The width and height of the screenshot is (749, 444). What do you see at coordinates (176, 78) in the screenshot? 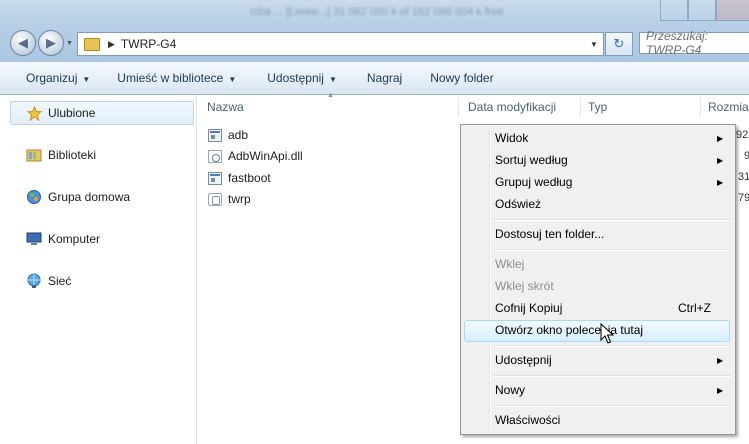
I see `include-in-library-menu: Umieść w bibliotece ▼` at bounding box center [176, 78].